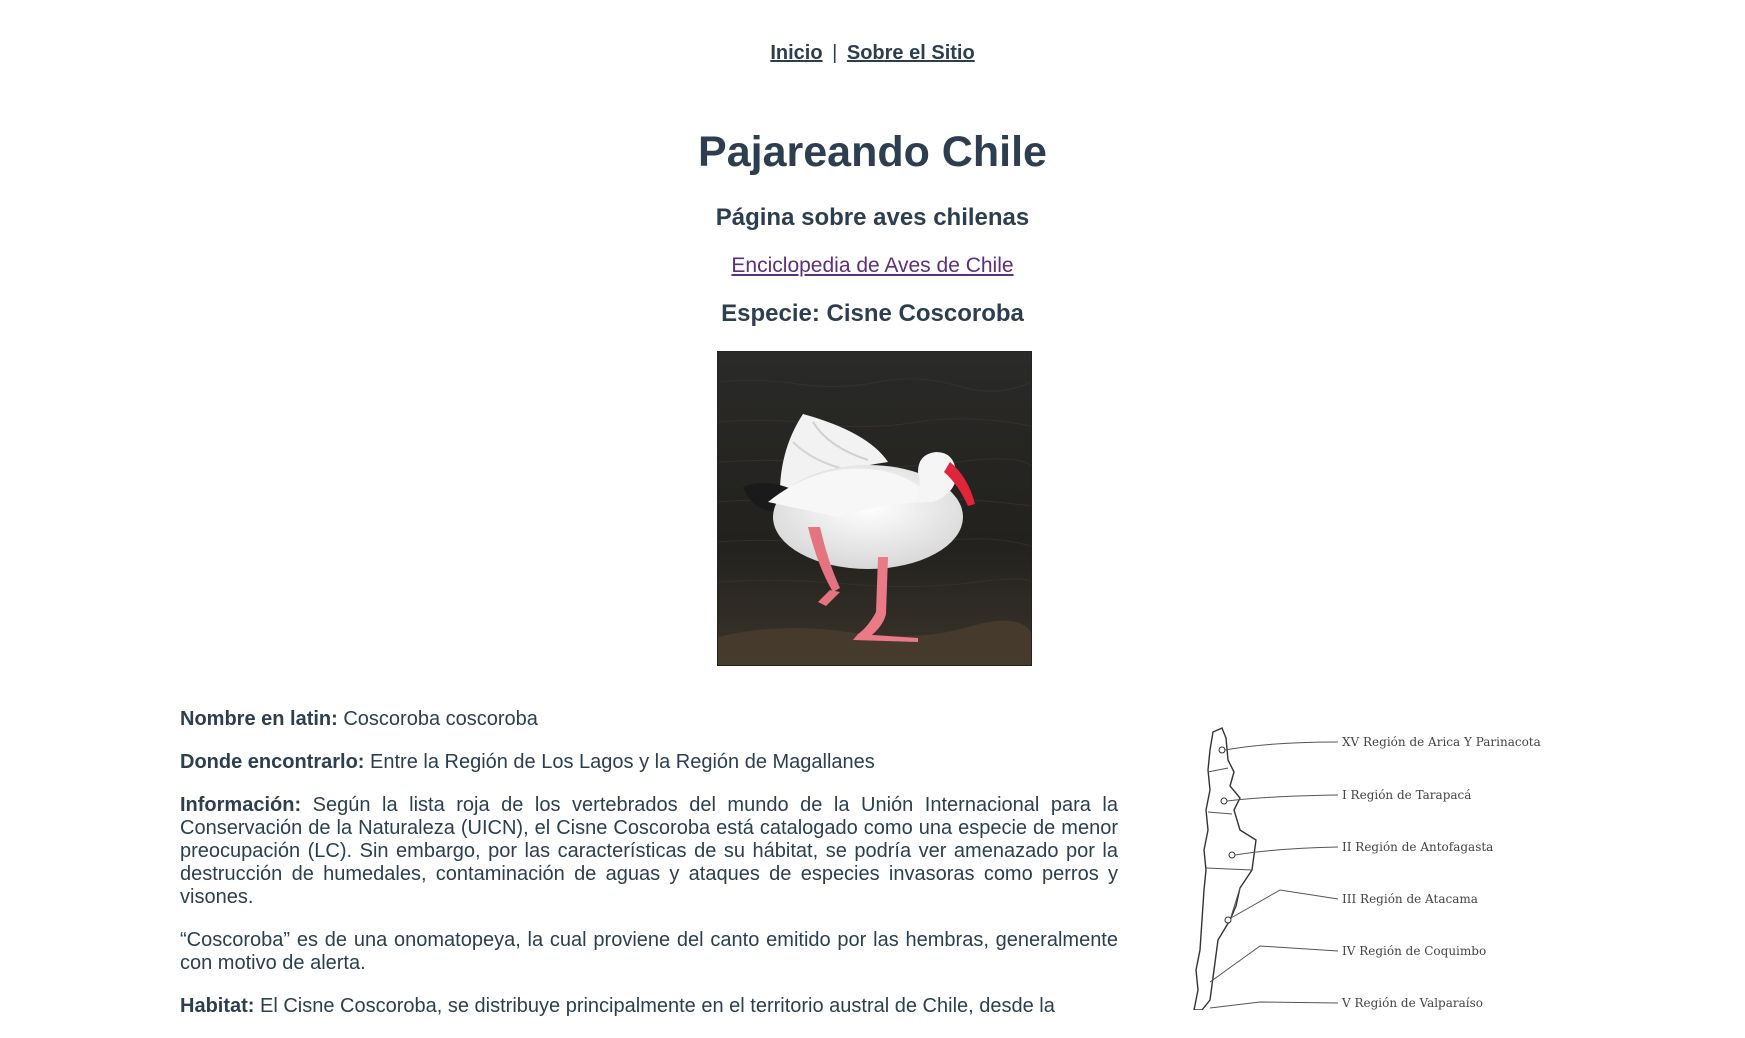 Image resolution: width=1745 pixels, height=1038 pixels. I want to click on marker-atacama, so click(1228, 920).